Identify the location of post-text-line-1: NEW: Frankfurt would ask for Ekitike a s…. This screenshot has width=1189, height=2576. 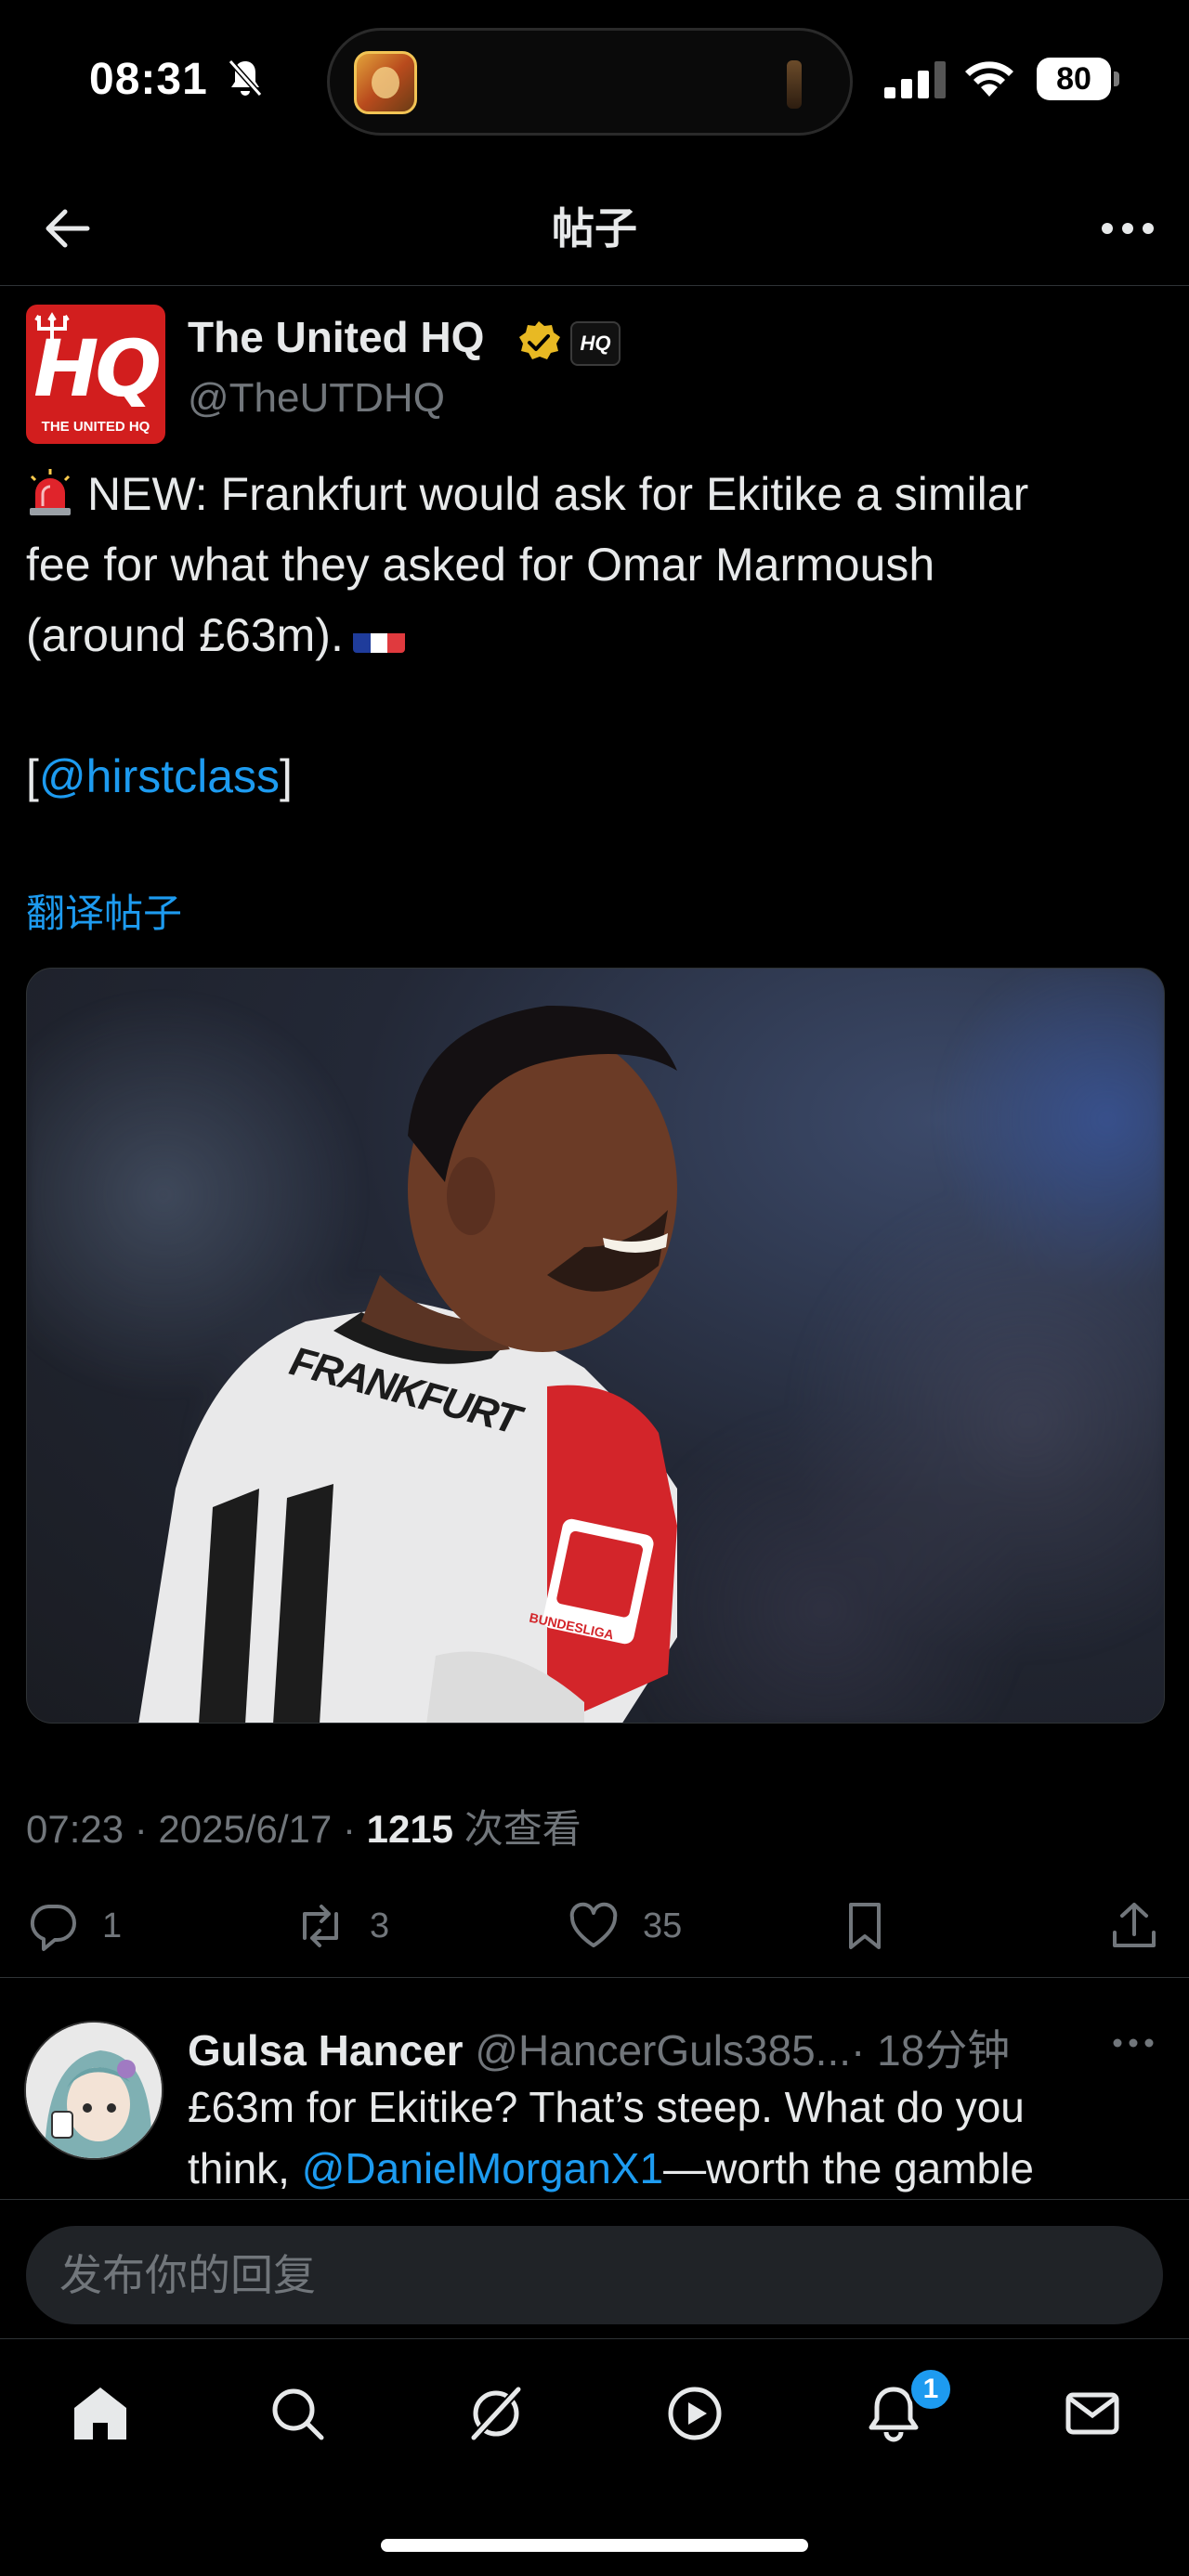
(598, 494).